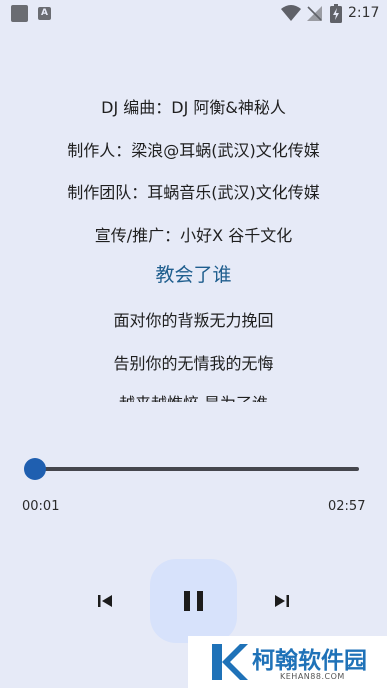 Image resolution: width=387 pixels, height=688 pixels. I want to click on site-watermark: 柯翰软件园 KEHAN88.COM, so click(287, 662).